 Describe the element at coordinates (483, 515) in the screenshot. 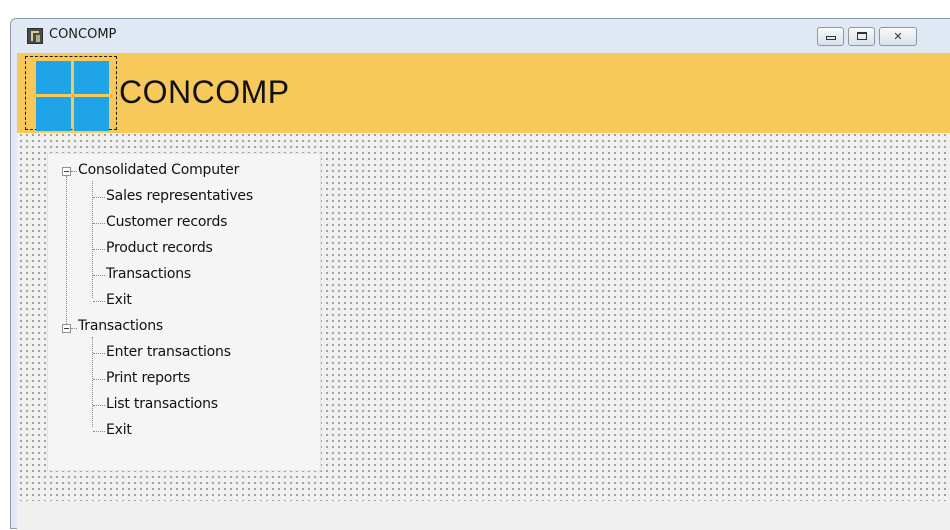

I see `bottom-strip` at that location.